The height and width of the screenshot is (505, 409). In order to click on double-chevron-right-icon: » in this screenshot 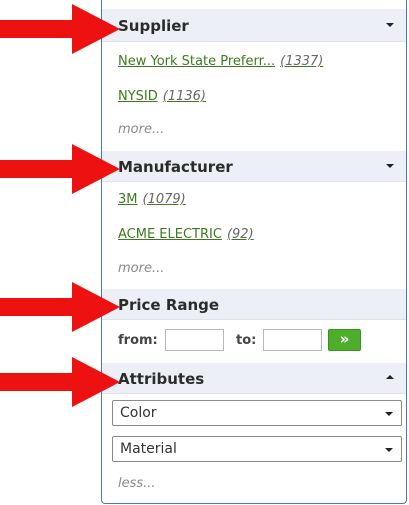, I will do `click(344, 339)`.